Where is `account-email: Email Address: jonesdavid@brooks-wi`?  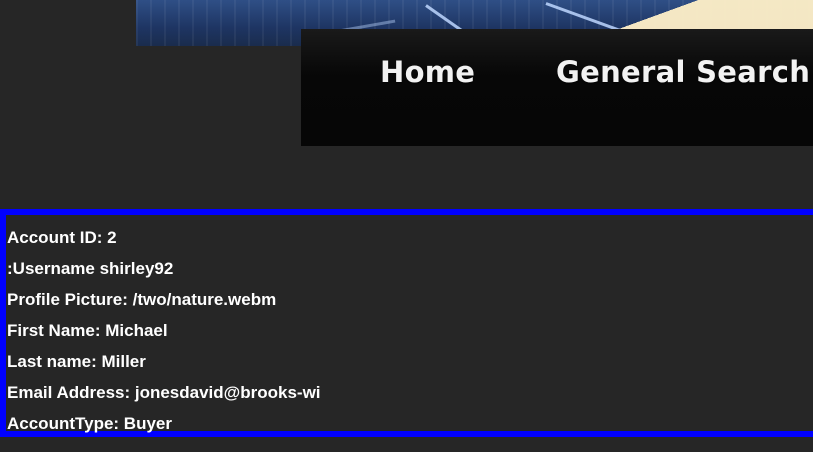
account-email: Email Address: jonesdavid@brooks-wi is located at coordinates (164, 392).